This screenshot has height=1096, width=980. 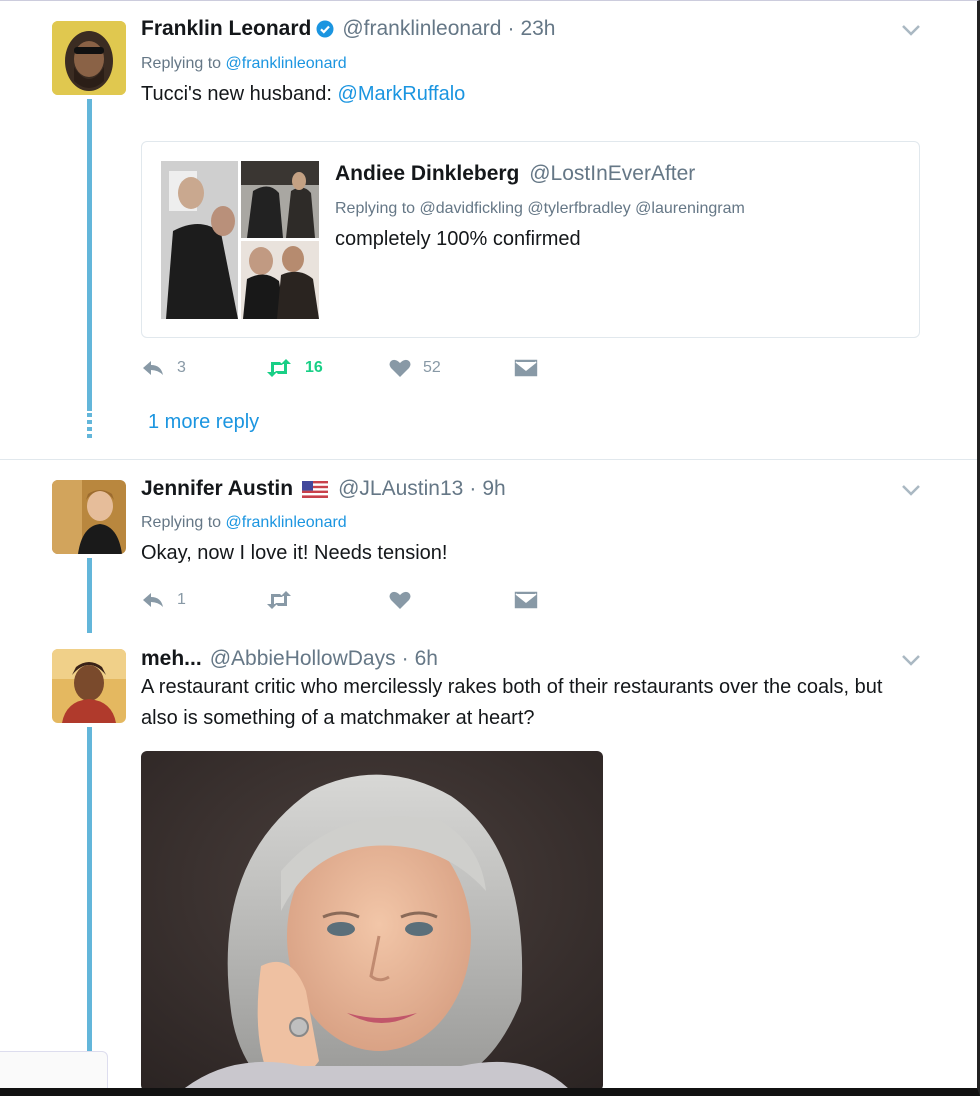 I want to click on like-button, so click(x=451, y=600).